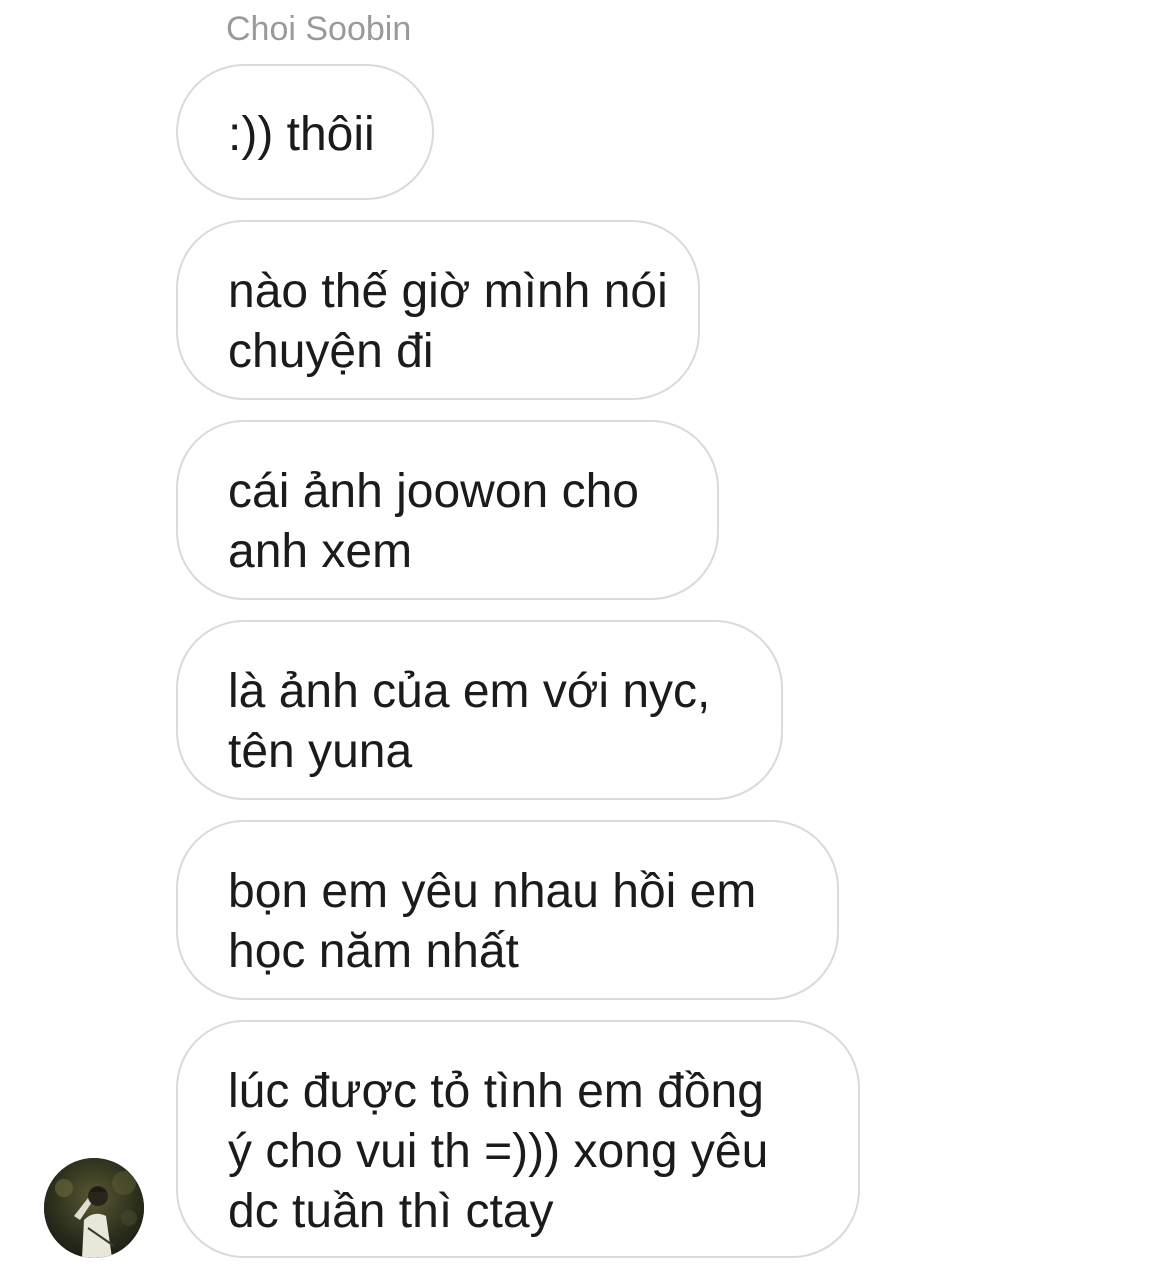 The width and height of the screenshot is (1170, 1283). What do you see at coordinates (447, 510) in the screenshot?
I see `message-bubble: cái ảnh joowon cho anh xem` at bounding box center [447, 510].